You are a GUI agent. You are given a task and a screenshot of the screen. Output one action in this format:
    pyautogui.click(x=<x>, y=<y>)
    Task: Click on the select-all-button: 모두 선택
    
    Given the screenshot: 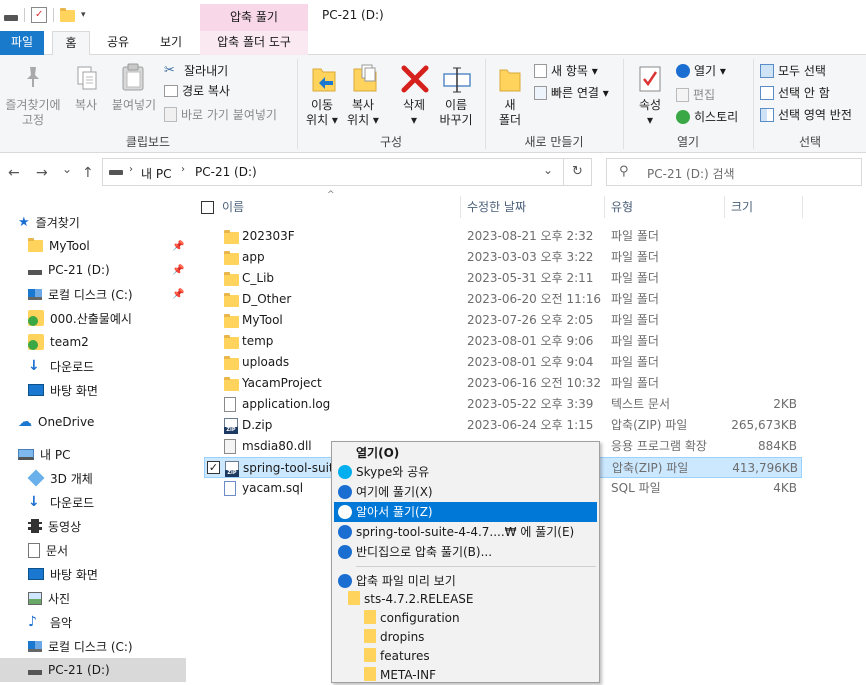 What is the action you would take?
    pyautogui.click(x=793, y=70)
    